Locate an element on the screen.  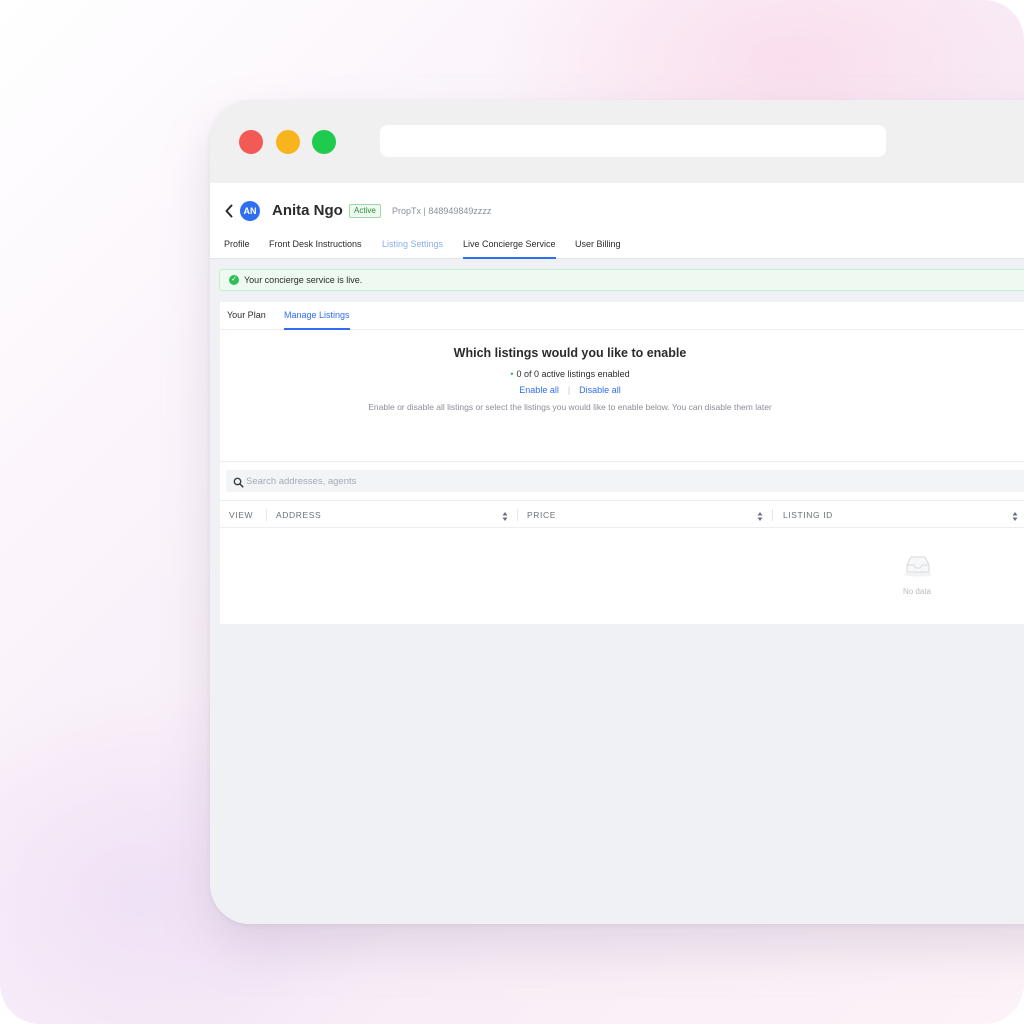
bulk-actions: Enable all | Disable all is located at coordinates (570, 390).